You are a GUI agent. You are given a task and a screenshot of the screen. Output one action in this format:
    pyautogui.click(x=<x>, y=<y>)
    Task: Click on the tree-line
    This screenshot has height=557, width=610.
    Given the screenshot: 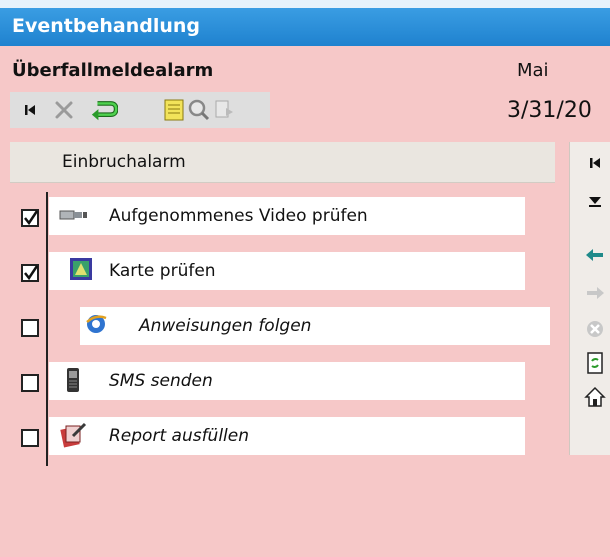 What is the action you would take?
    pyautogui.click(x=47, y=329)
    